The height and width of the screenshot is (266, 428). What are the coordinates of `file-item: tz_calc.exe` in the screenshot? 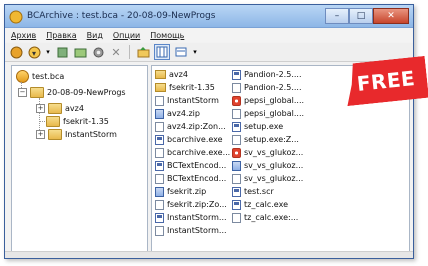 It's located at (260, 204).